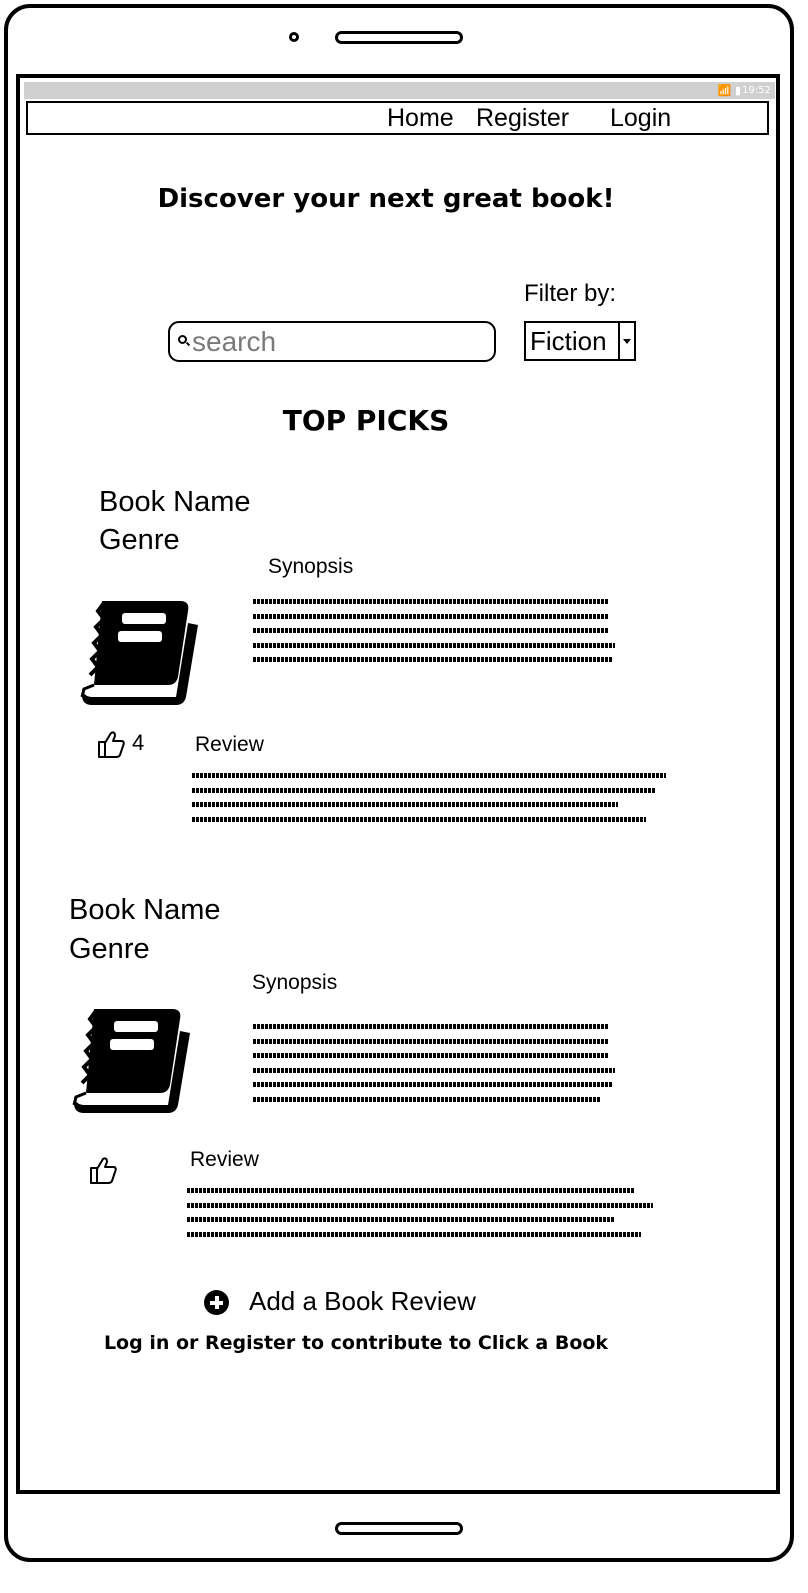 The height and width of the screenshot is (1593, 808). I want to click on status-time: 19:52, so click(756, 90).